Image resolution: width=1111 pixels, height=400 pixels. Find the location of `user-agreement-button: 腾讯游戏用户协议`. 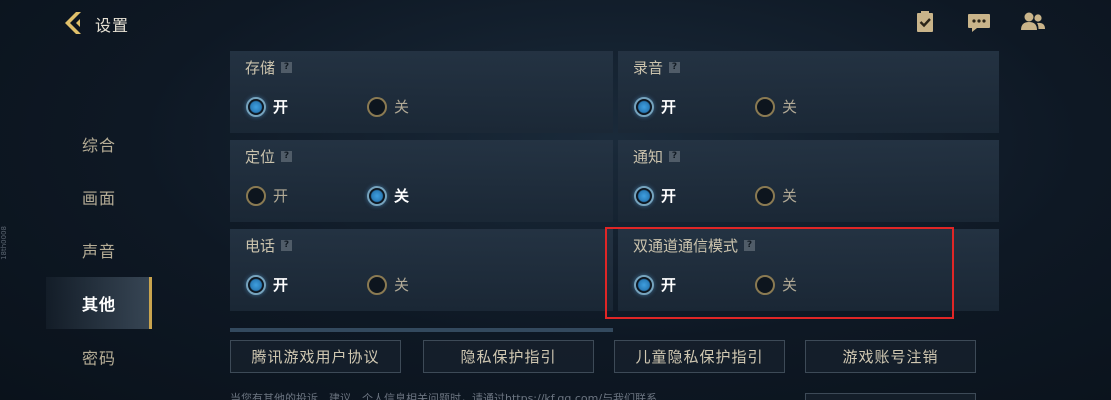

user-agreement-button: 腾讯游戏用户协议 is located at coordinates (315, 356).